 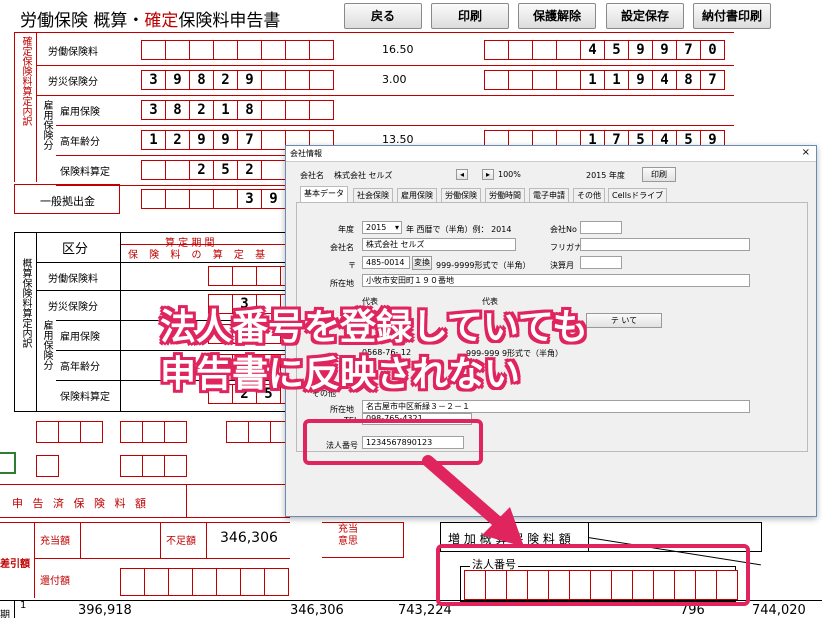 What do you see at coordinates (249, 538) in the screenshot?
I see `shortfall-value: 346,306` at bounding box center [249, 538].